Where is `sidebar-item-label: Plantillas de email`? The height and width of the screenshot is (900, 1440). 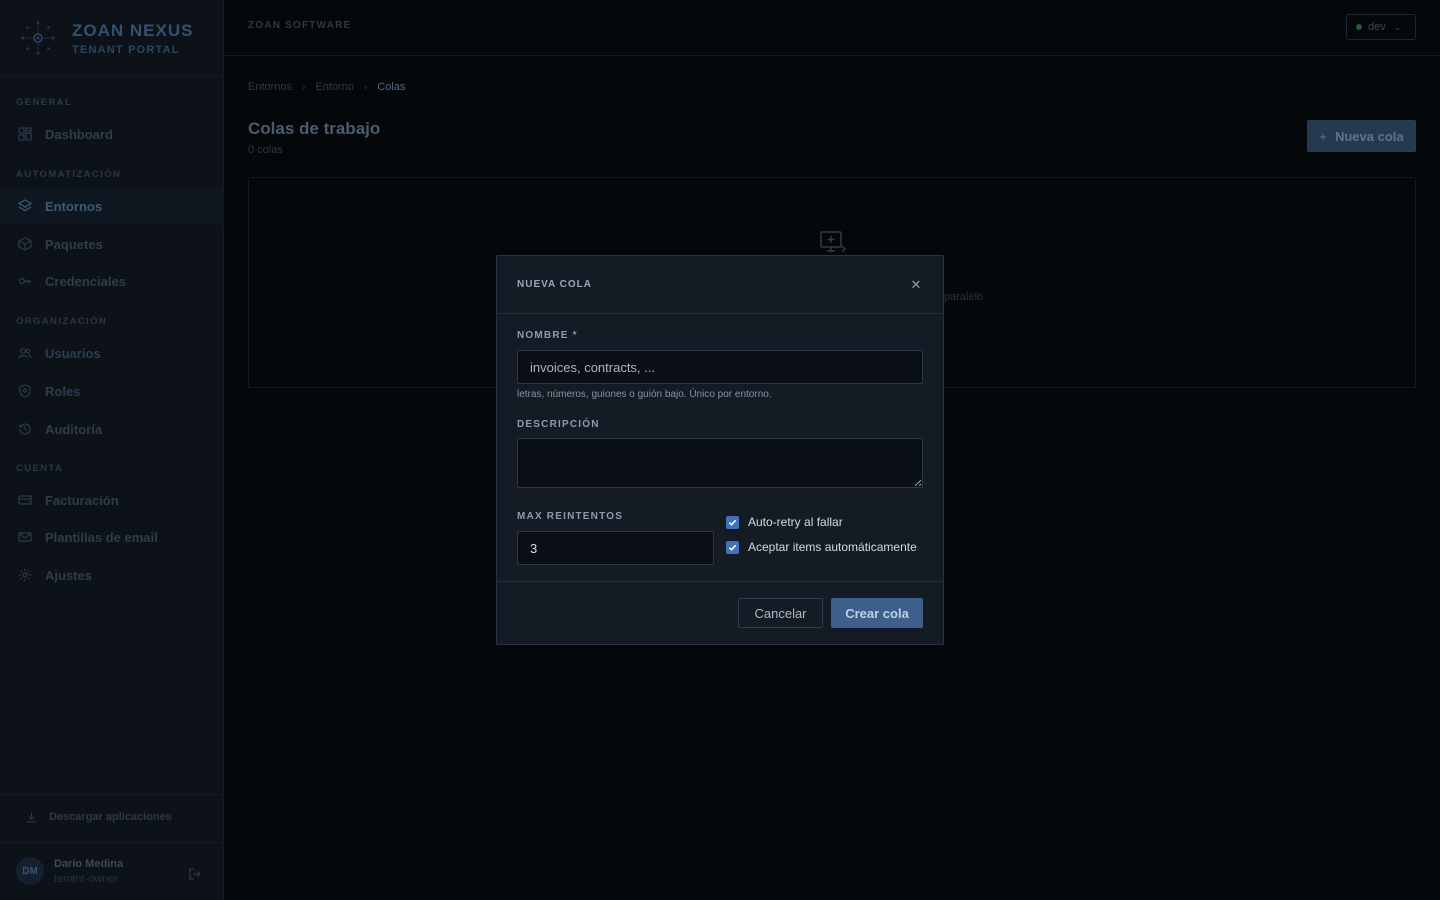 sidebar-item-label: Plantillas de email is located at coordinates (101, 537).